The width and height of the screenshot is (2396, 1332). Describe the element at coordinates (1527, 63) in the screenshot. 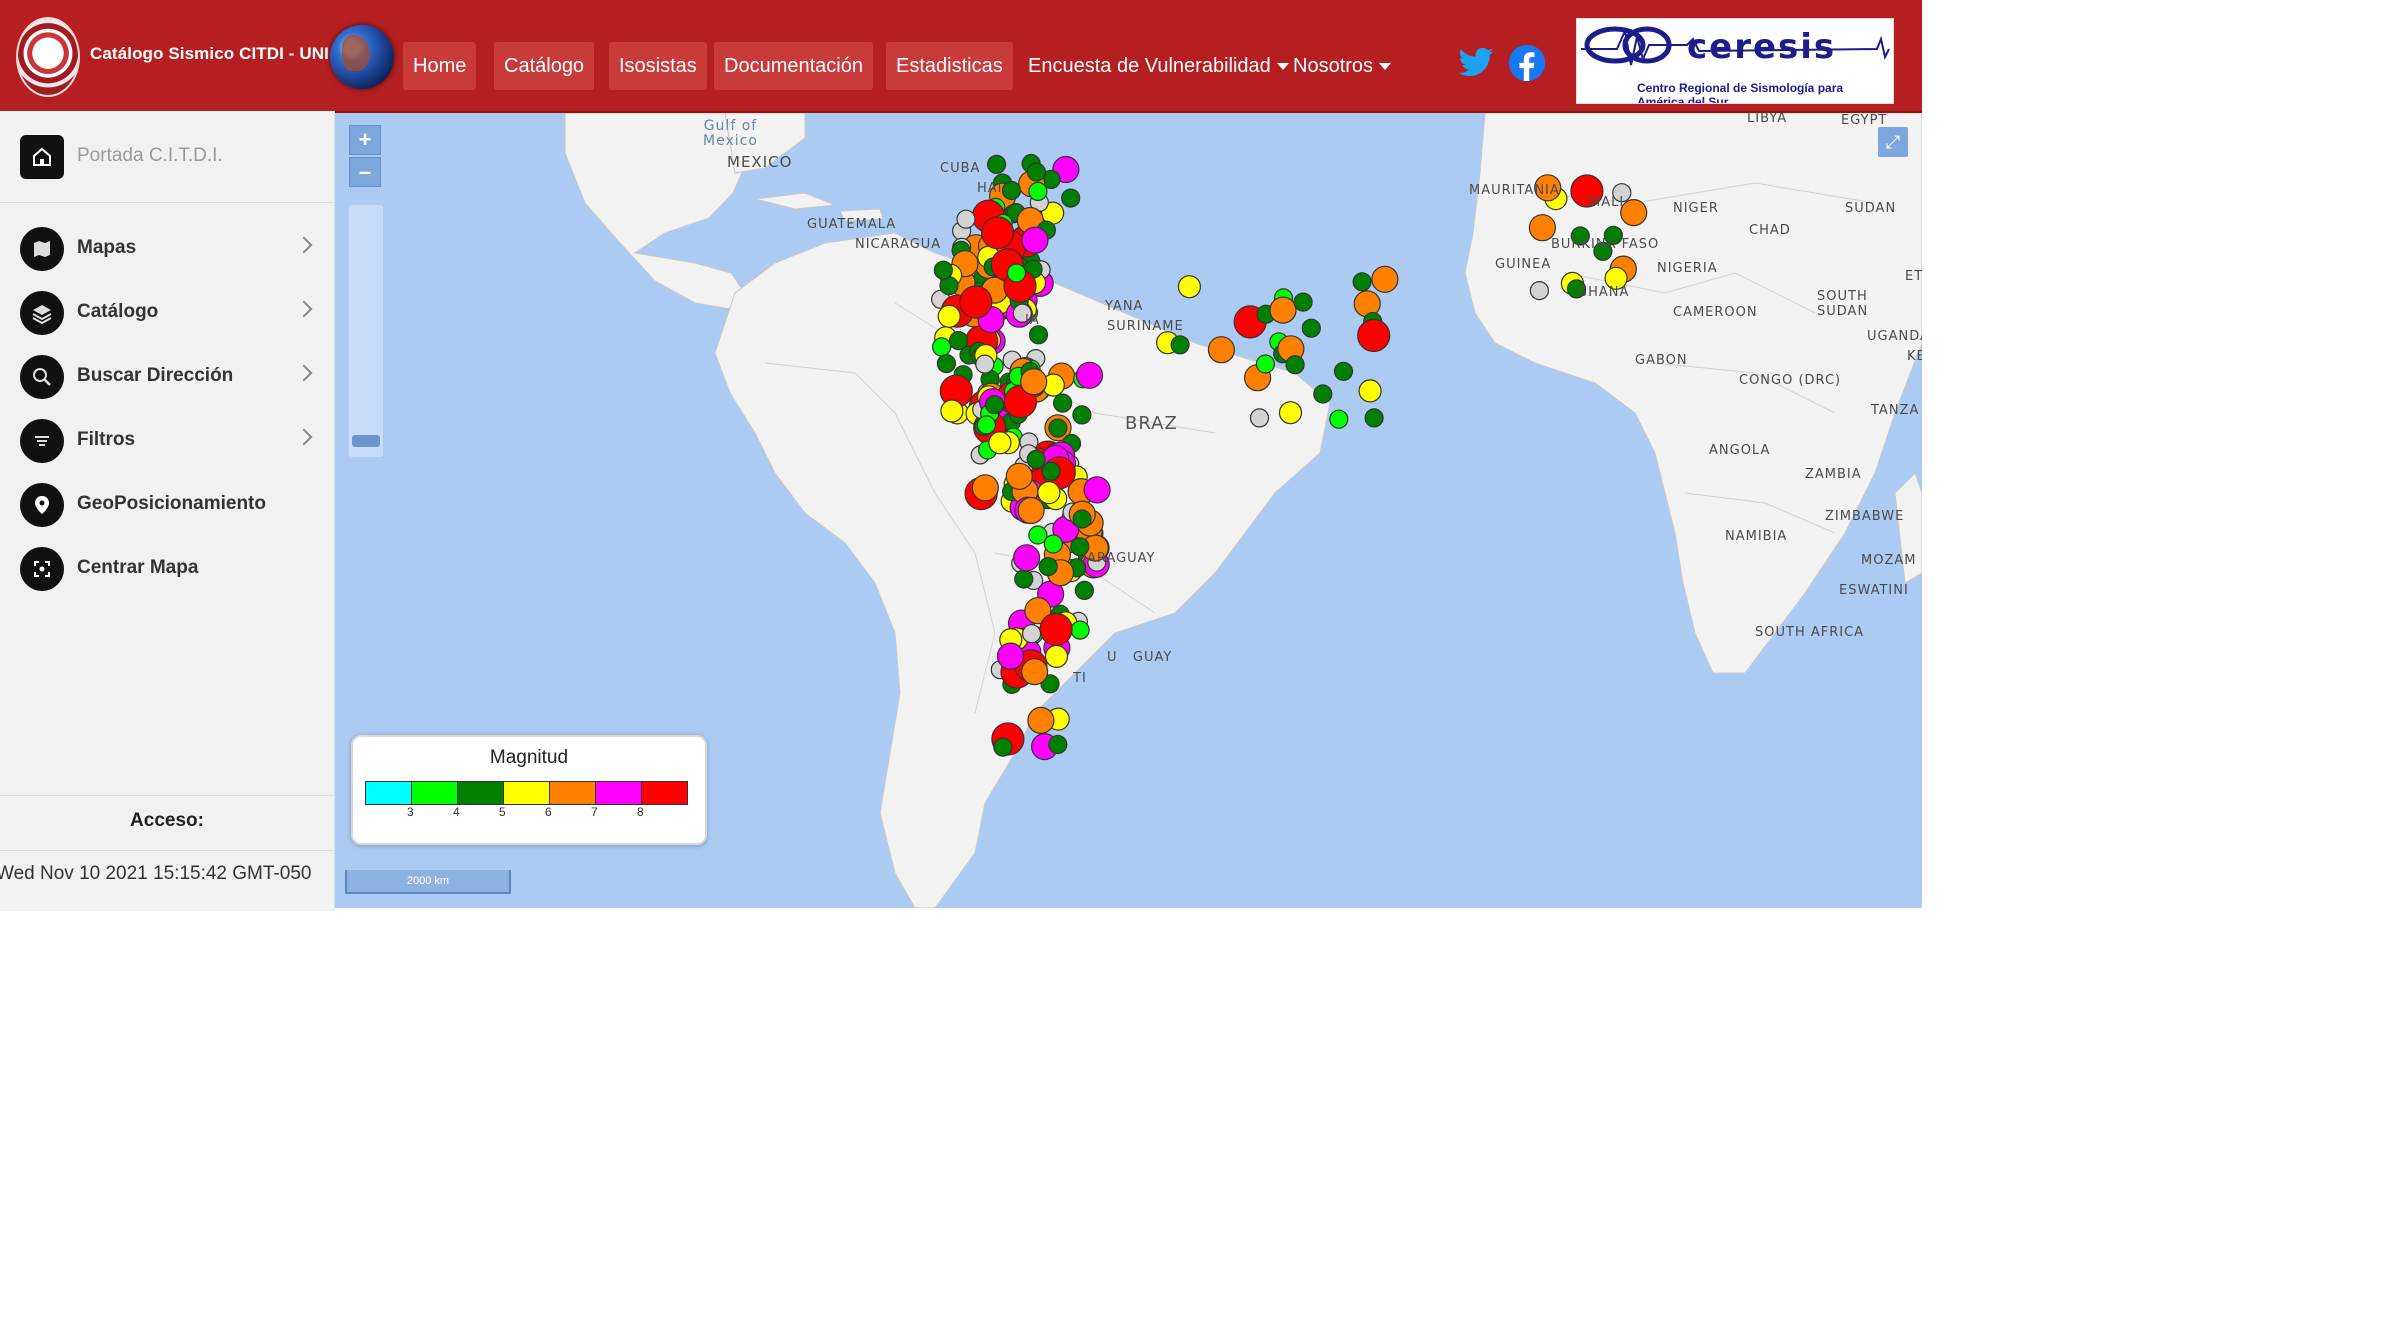

I see `facebook-icon` at that location.